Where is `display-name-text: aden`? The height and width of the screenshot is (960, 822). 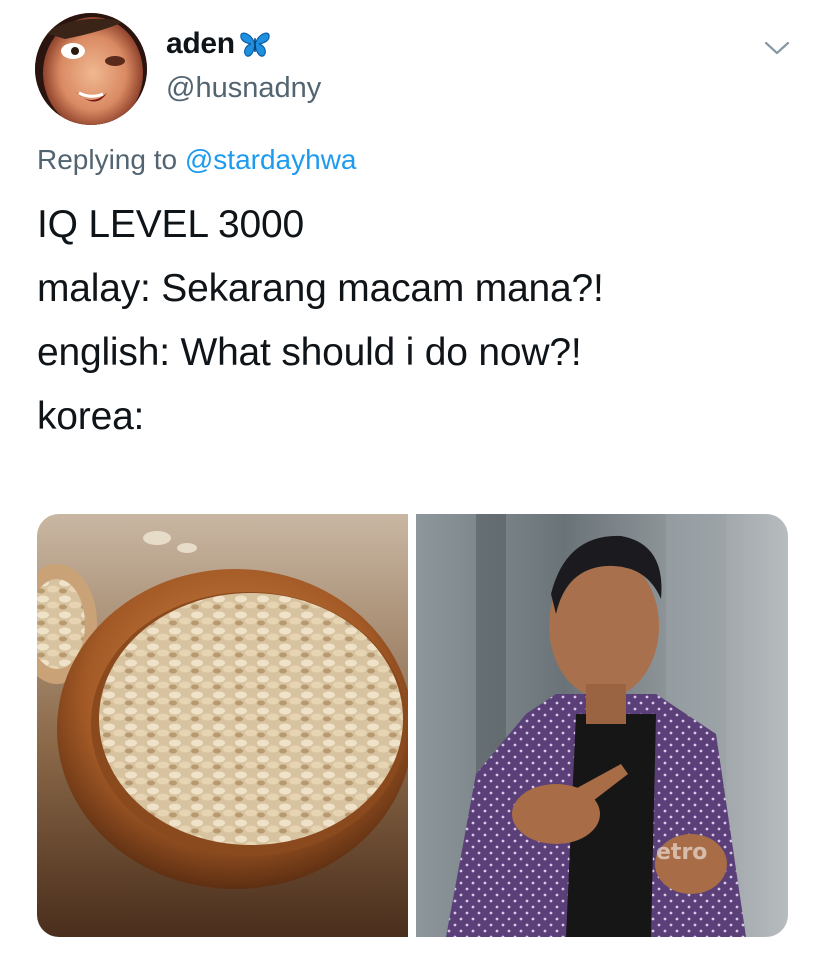
display-name-text: aden is located at coordinates (200, 43).